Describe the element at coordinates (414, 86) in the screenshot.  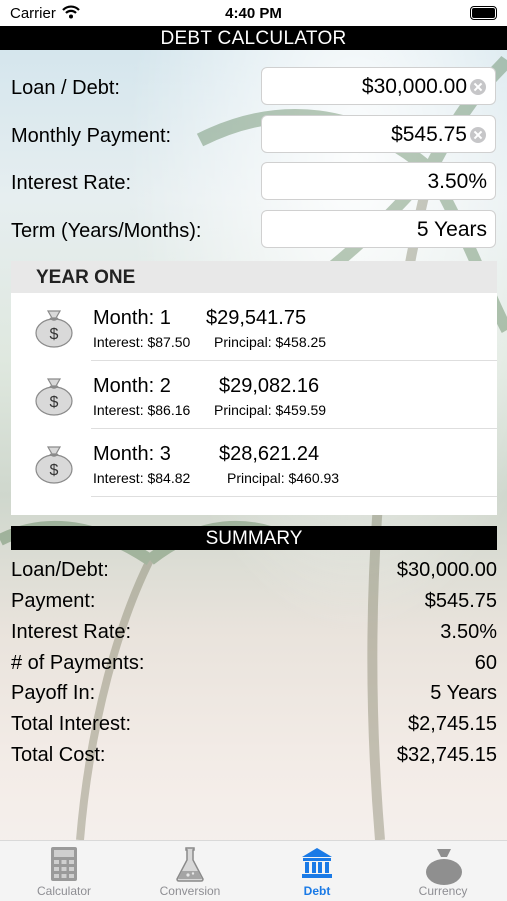
I see `loan-value: $30,000.00` at that location.